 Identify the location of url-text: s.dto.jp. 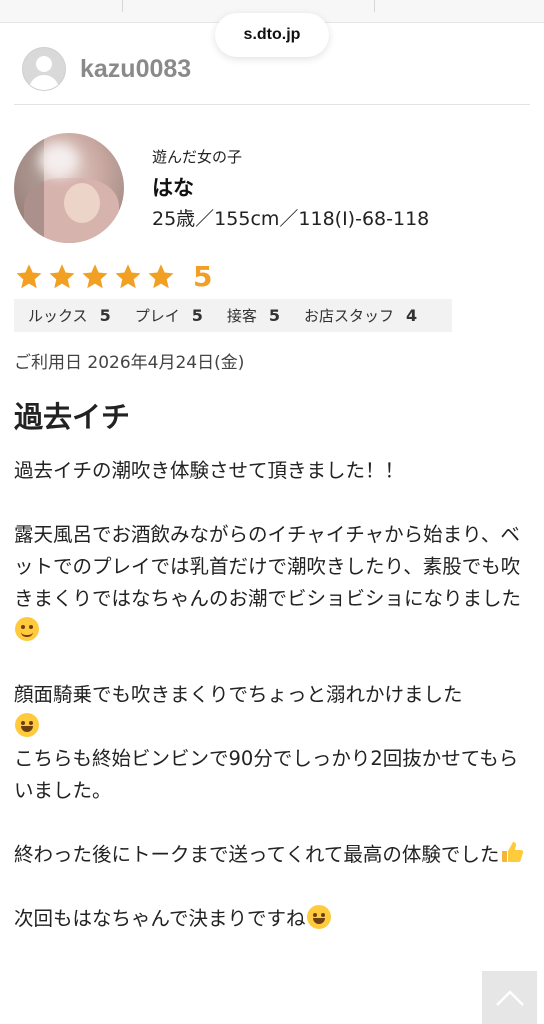
(272, 34).